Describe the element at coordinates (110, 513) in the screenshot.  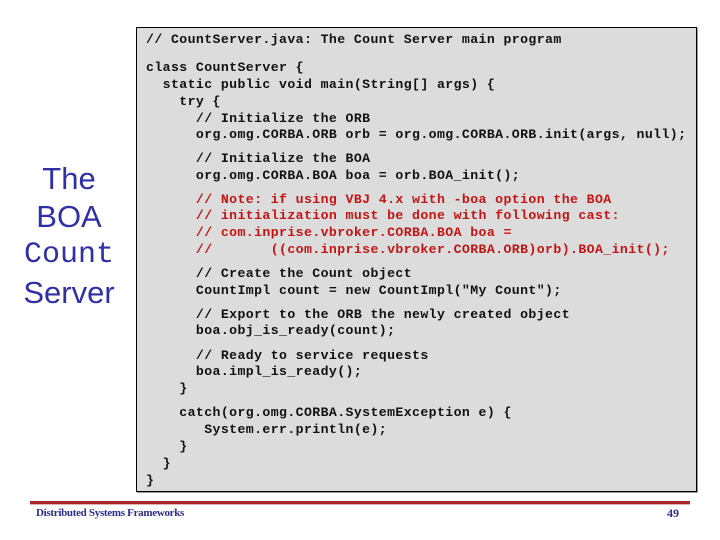
I see `footer-course-title: Distributed Systems Frameworks` at that location.